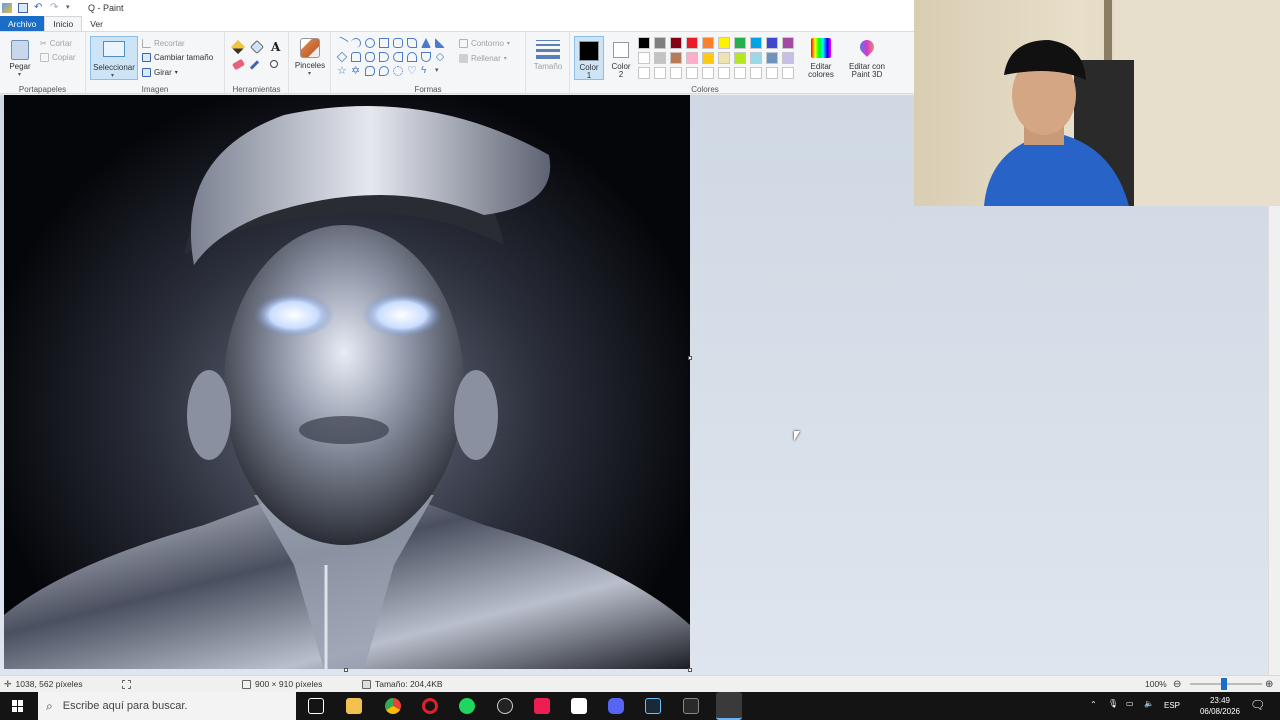  What do you see at coordinates (426, 71) in the screenshot?
I see `lightning-shape-icon: ϟ` at bounding box center [426, 71].